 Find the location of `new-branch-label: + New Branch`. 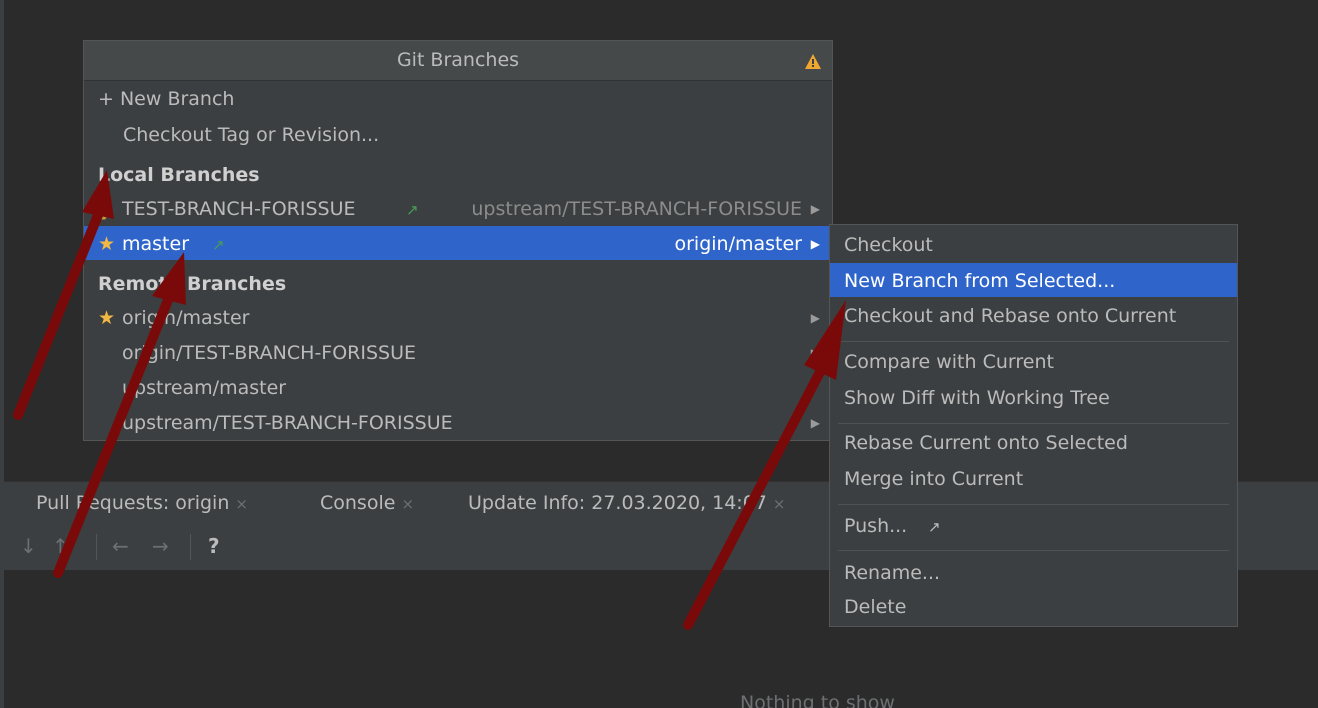

new-branch-label: + New Branch is located at coordinates (166, 99).